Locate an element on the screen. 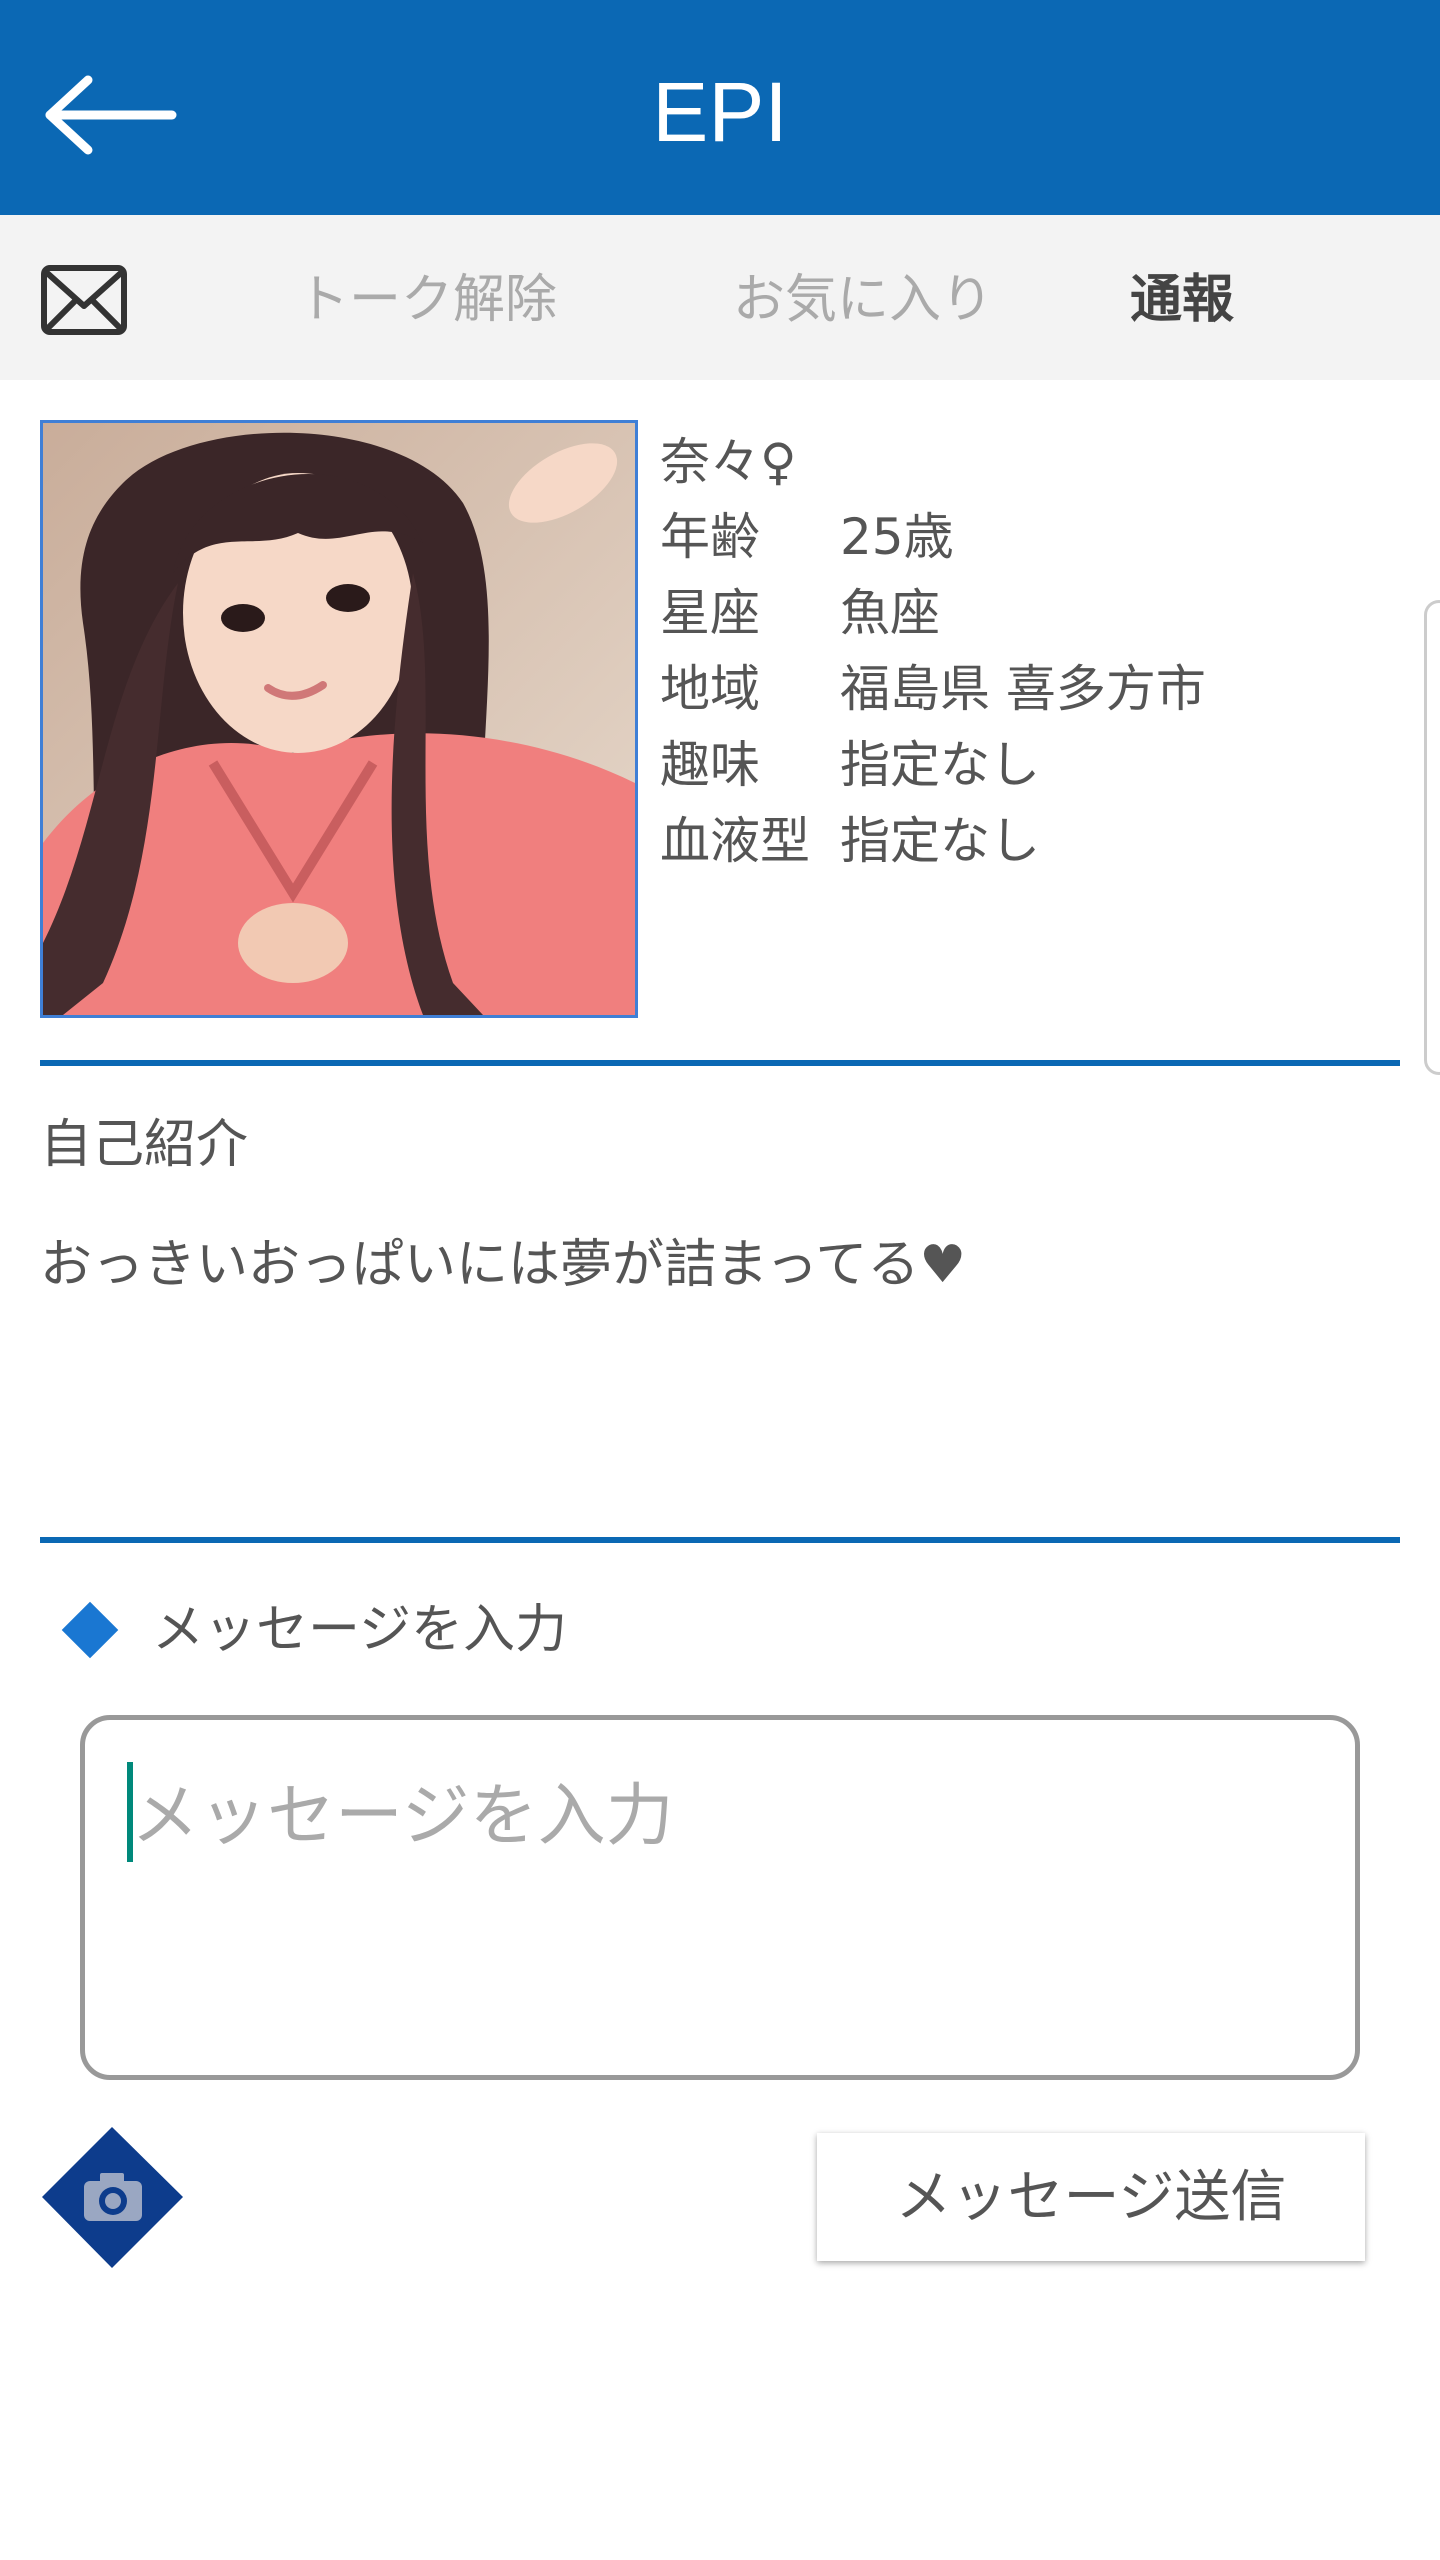  info-label: 血液型 is located at coordinates (735, 841).